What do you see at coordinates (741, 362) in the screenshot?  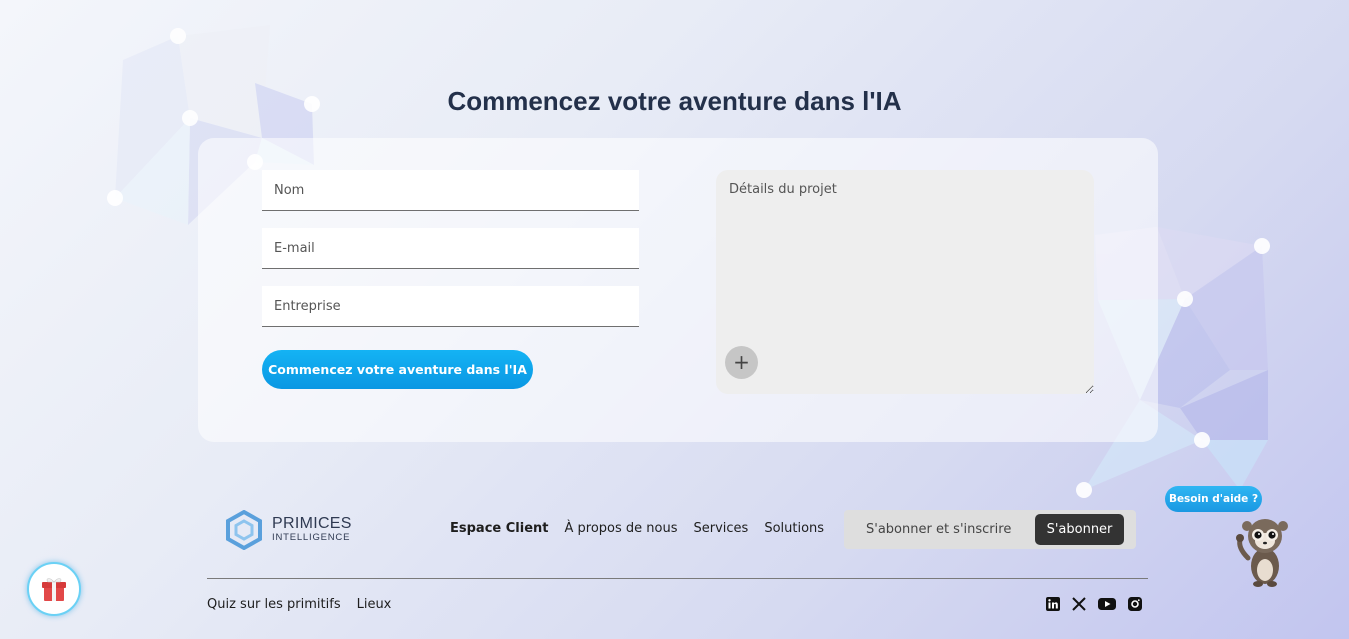 I see `attach-file-button: +` at bounding box center [741, 362].